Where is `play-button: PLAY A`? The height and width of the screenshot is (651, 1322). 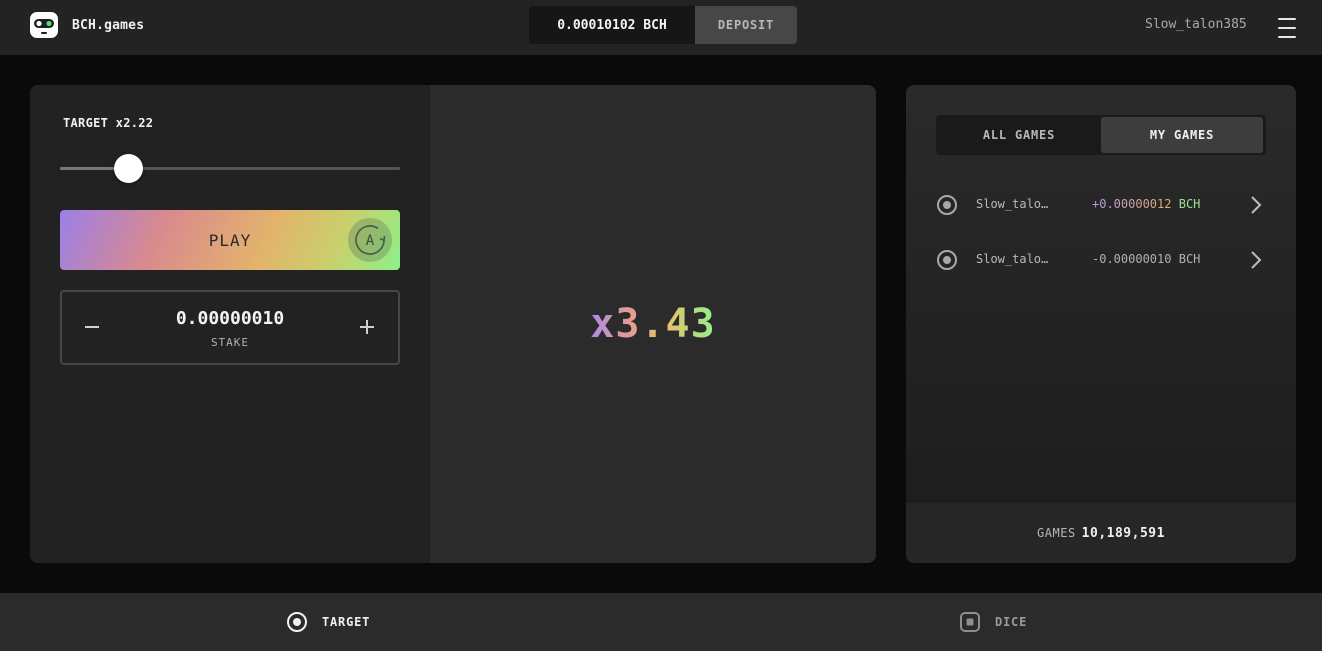 play-button: PLAY A is located at coordinates (230, 240).